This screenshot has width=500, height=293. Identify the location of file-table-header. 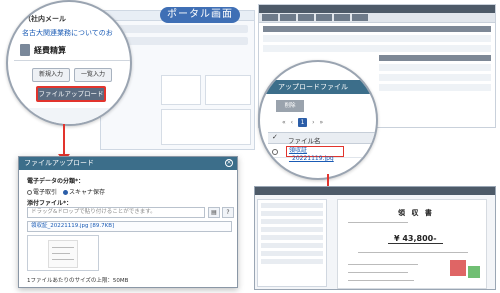
(322, 138).